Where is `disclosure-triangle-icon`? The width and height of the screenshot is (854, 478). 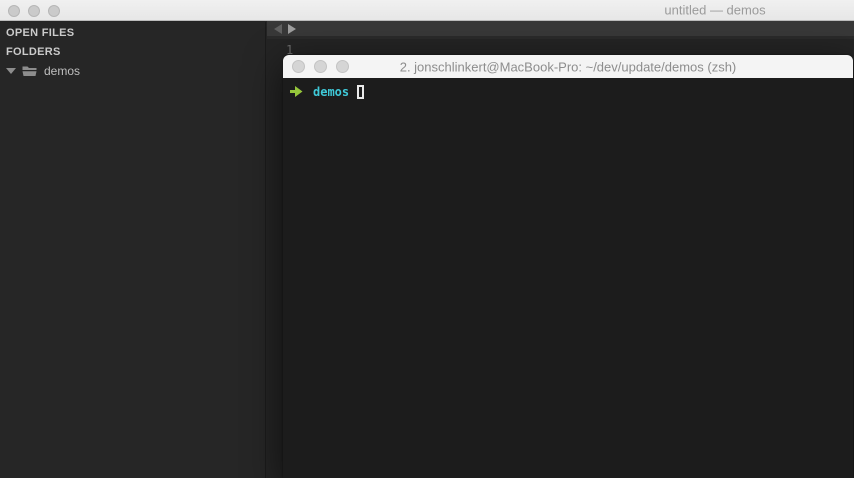
disclosure-triangle-icon is located at coordinates (11, 71).